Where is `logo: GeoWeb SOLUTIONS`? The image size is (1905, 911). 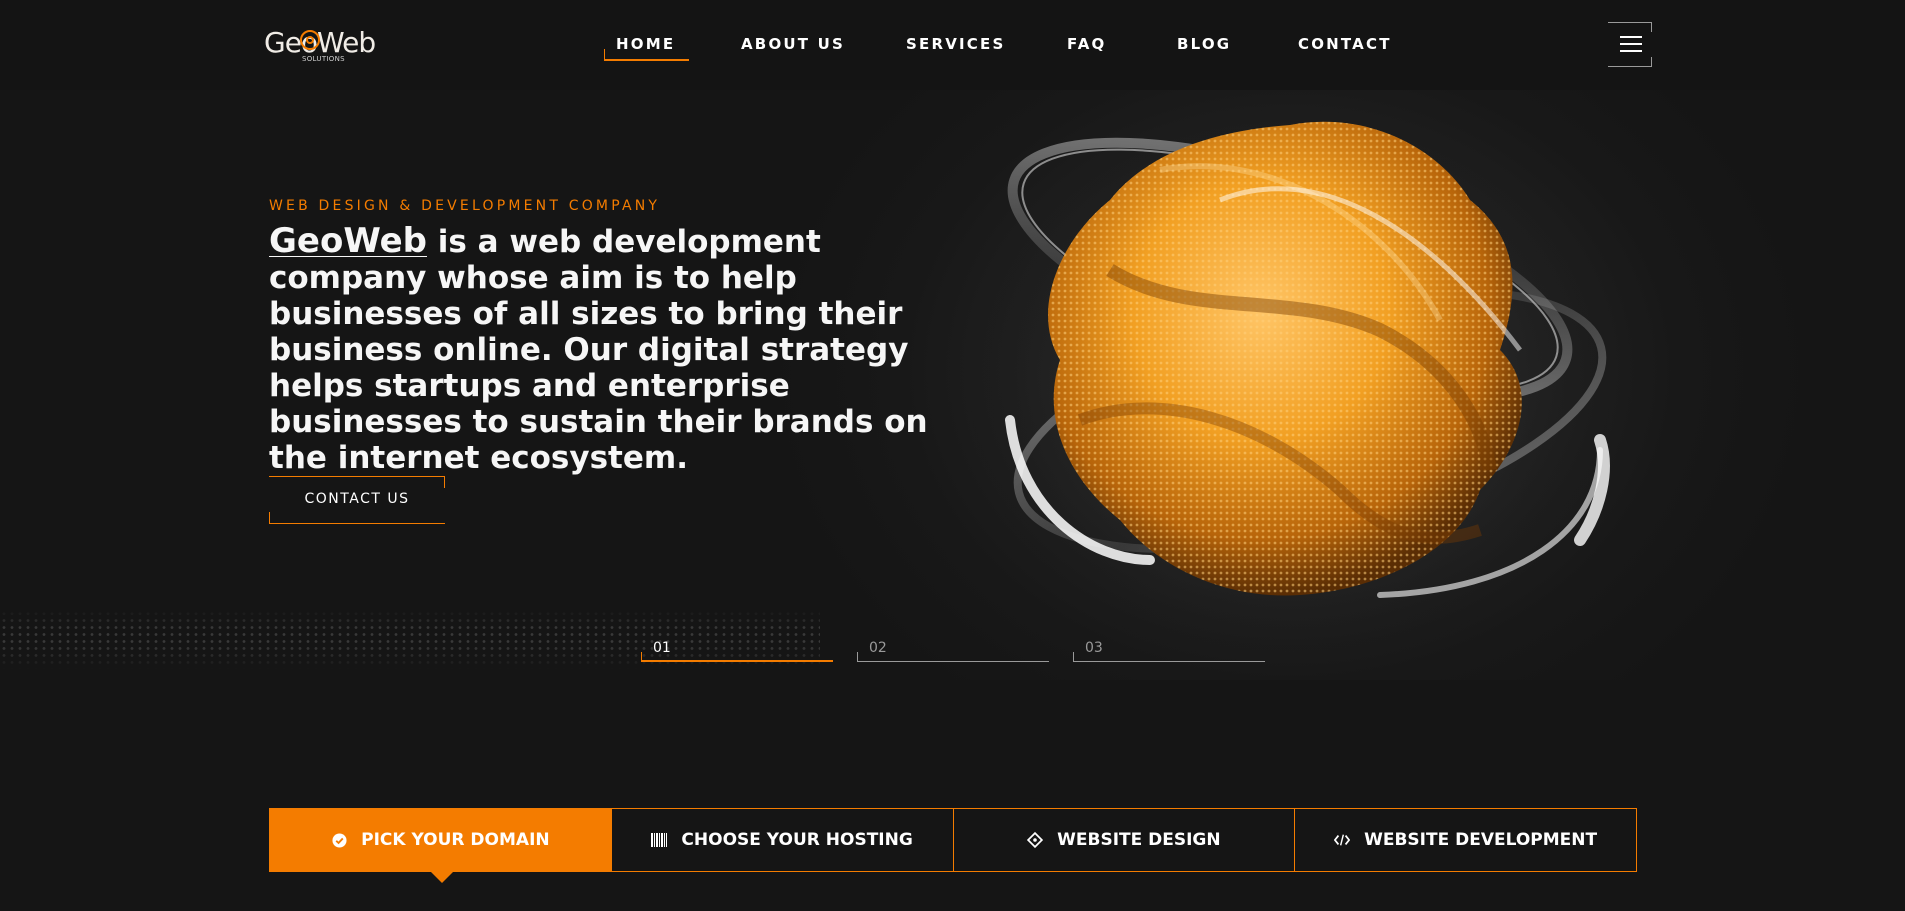
logo: GeoWeb SOLUTIONS is located at coordinates (324, 46).